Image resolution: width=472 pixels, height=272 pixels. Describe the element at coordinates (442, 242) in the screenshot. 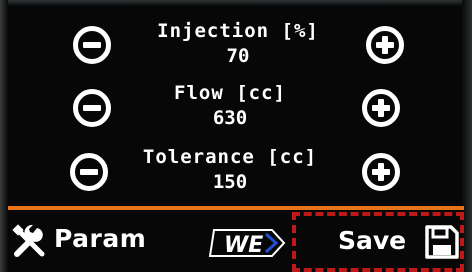

I see `floppy-disk-icon` at that location.